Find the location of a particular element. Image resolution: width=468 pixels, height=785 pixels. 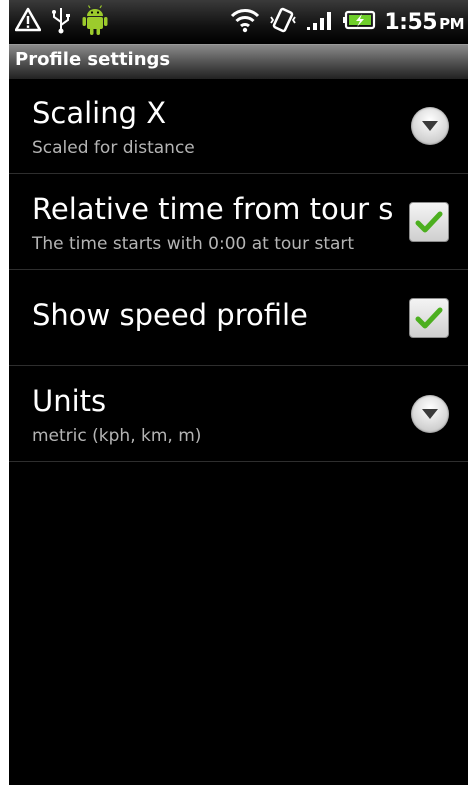

pref-summary: The time starts with 0:00 at tour start is located at coordinates (193, 244).